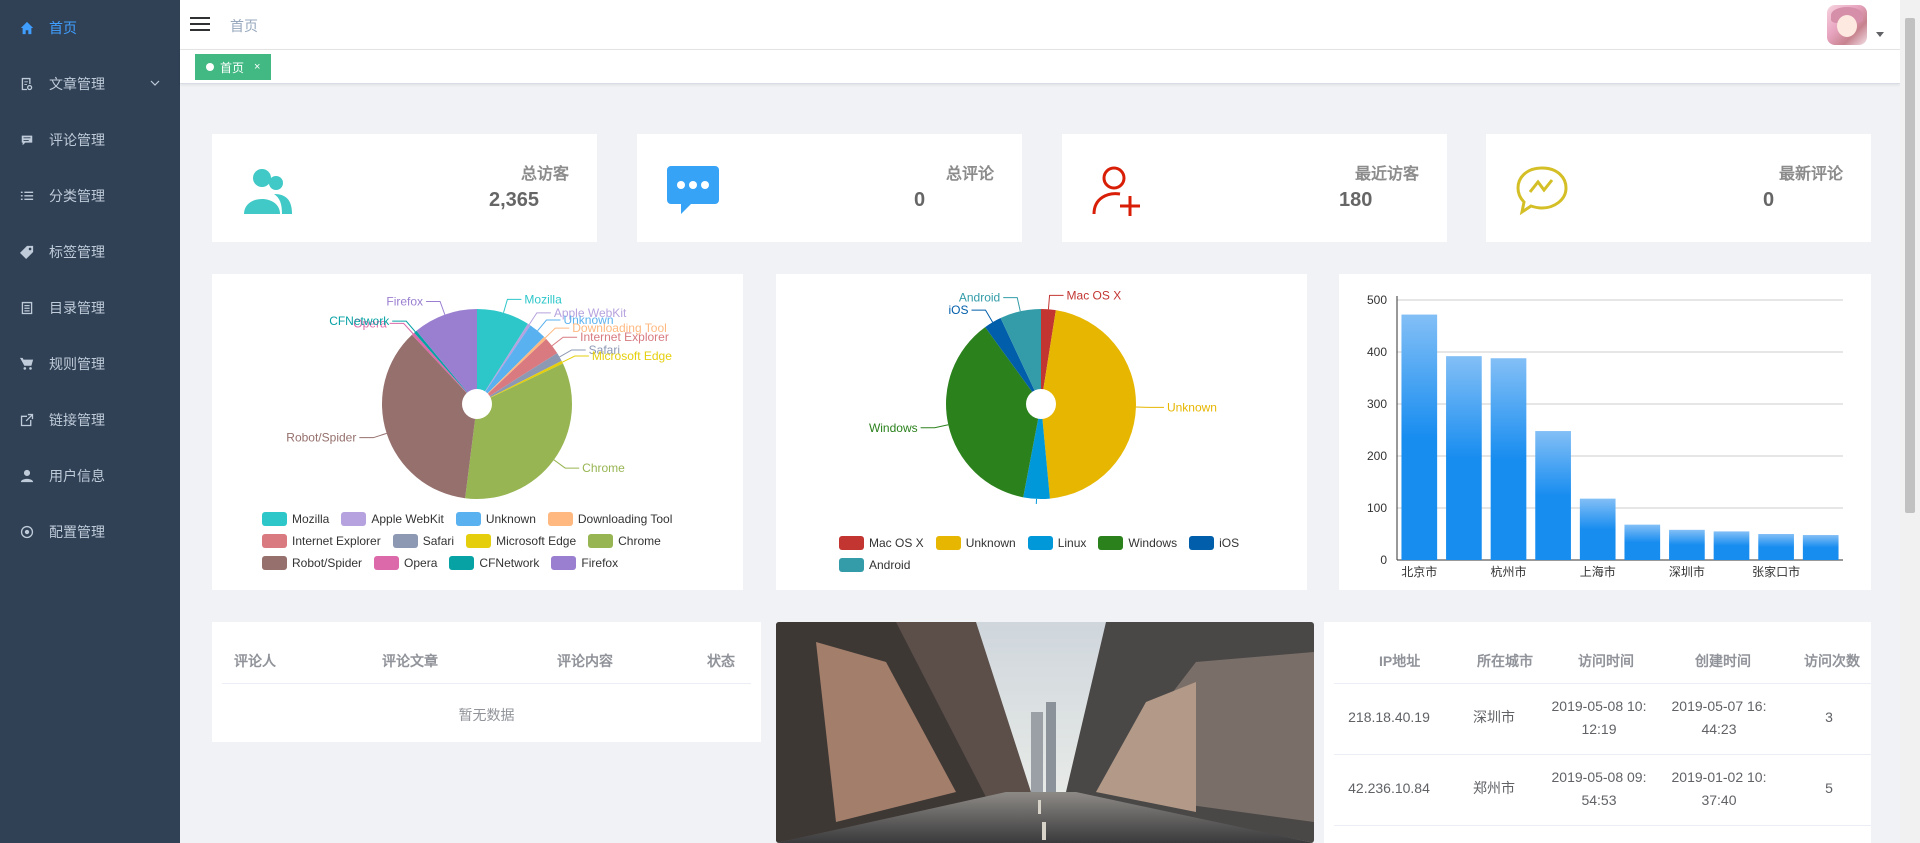 This screenshot has height=843, width=1920. Describe the element at coordinates (958, 310) in the screenshot. I see `pie-label: iOS` at that location.